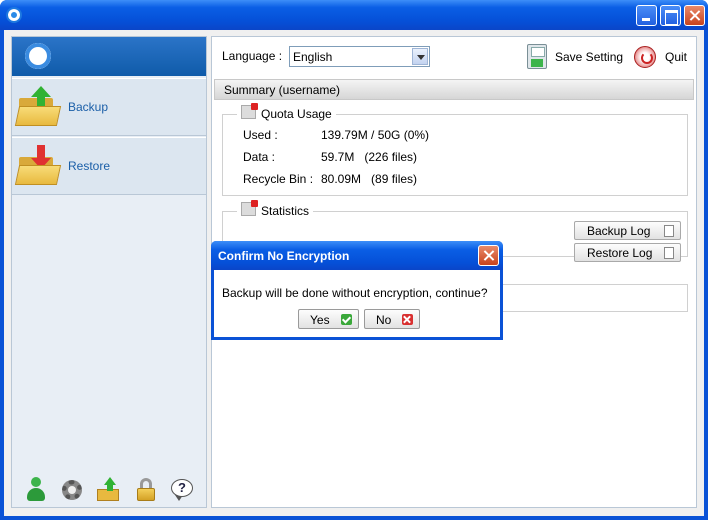 This screenshot has width=708, height=520. I want to click on quit-button: Quit, so click(664, 57).